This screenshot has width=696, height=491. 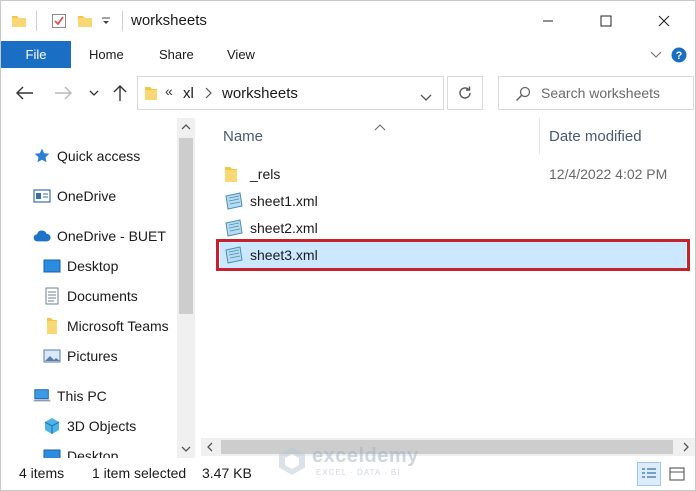 What do you see at coordinates (99, 156) in the screenshot?
I see `nav-item-label: Quick access` at bounding box center [99, 156].